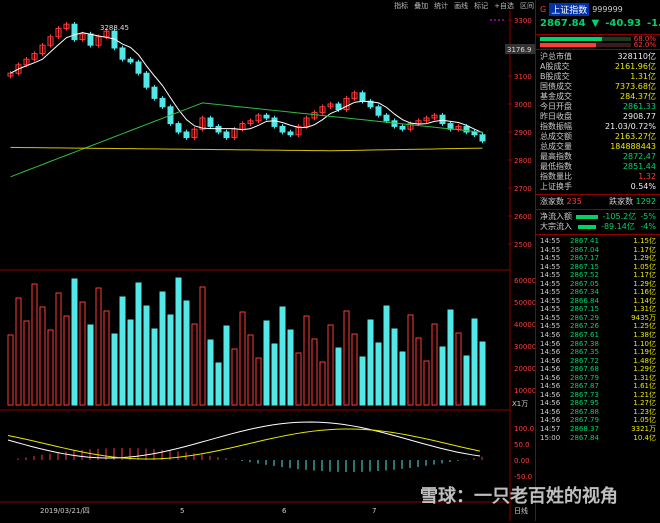 This screenshot has height=523, width=660. Describe the element at coordinates (584, 266) in the screenshot. I see `tick-price: 2867.15` at that location.